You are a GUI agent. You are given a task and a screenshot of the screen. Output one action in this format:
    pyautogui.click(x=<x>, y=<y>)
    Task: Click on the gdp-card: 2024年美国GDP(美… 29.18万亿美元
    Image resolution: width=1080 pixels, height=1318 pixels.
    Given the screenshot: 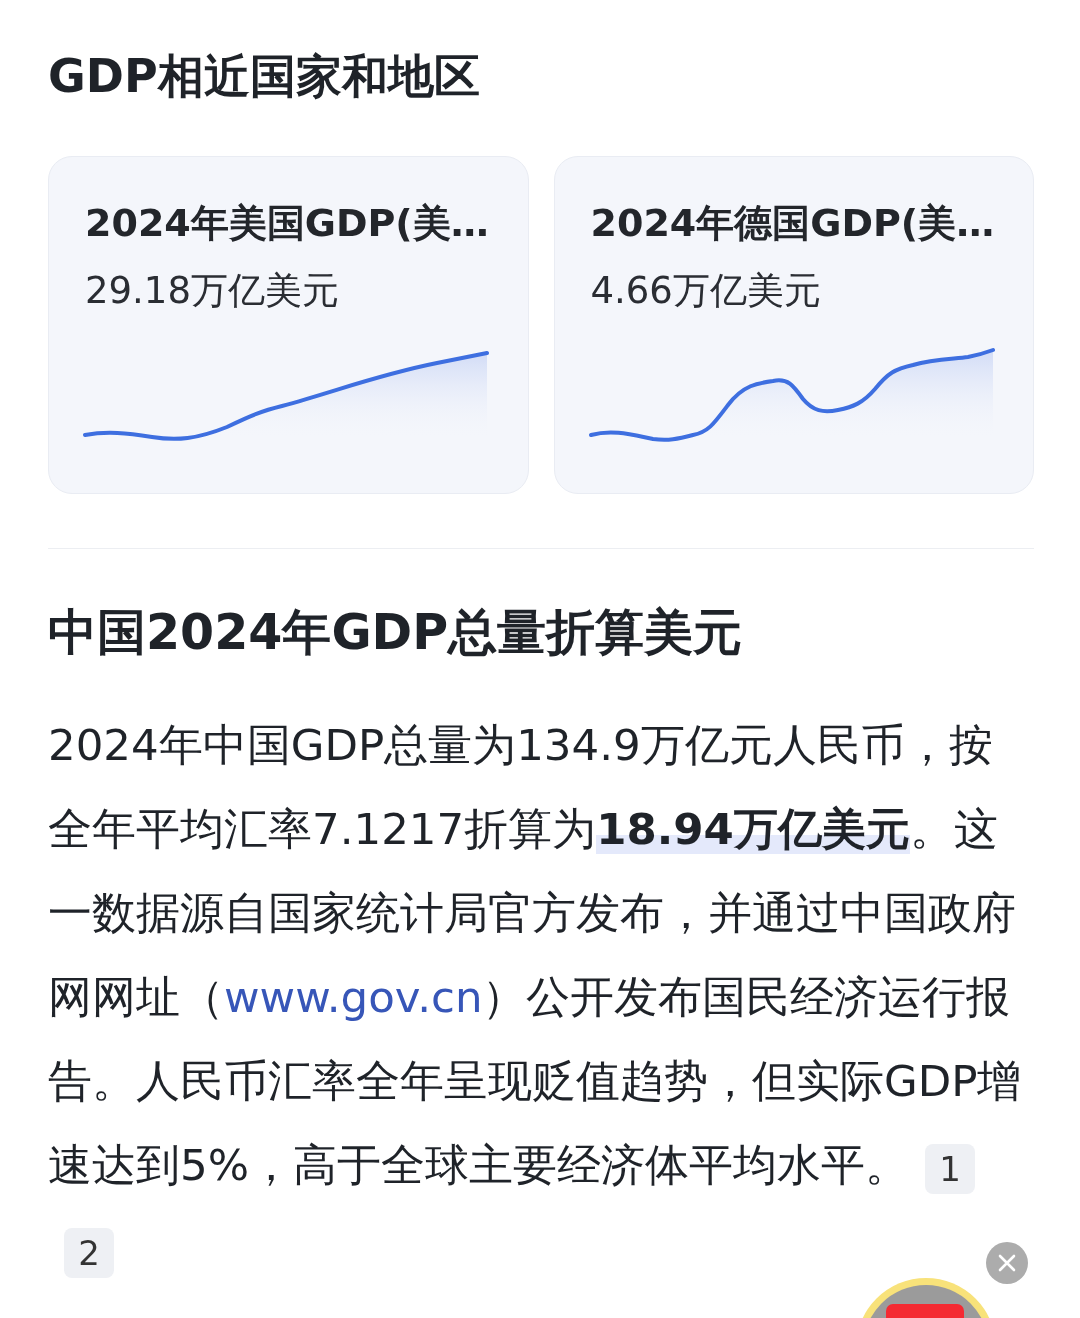 What is the action you would take?
    pyautogui.click(x=288, y=325)
    